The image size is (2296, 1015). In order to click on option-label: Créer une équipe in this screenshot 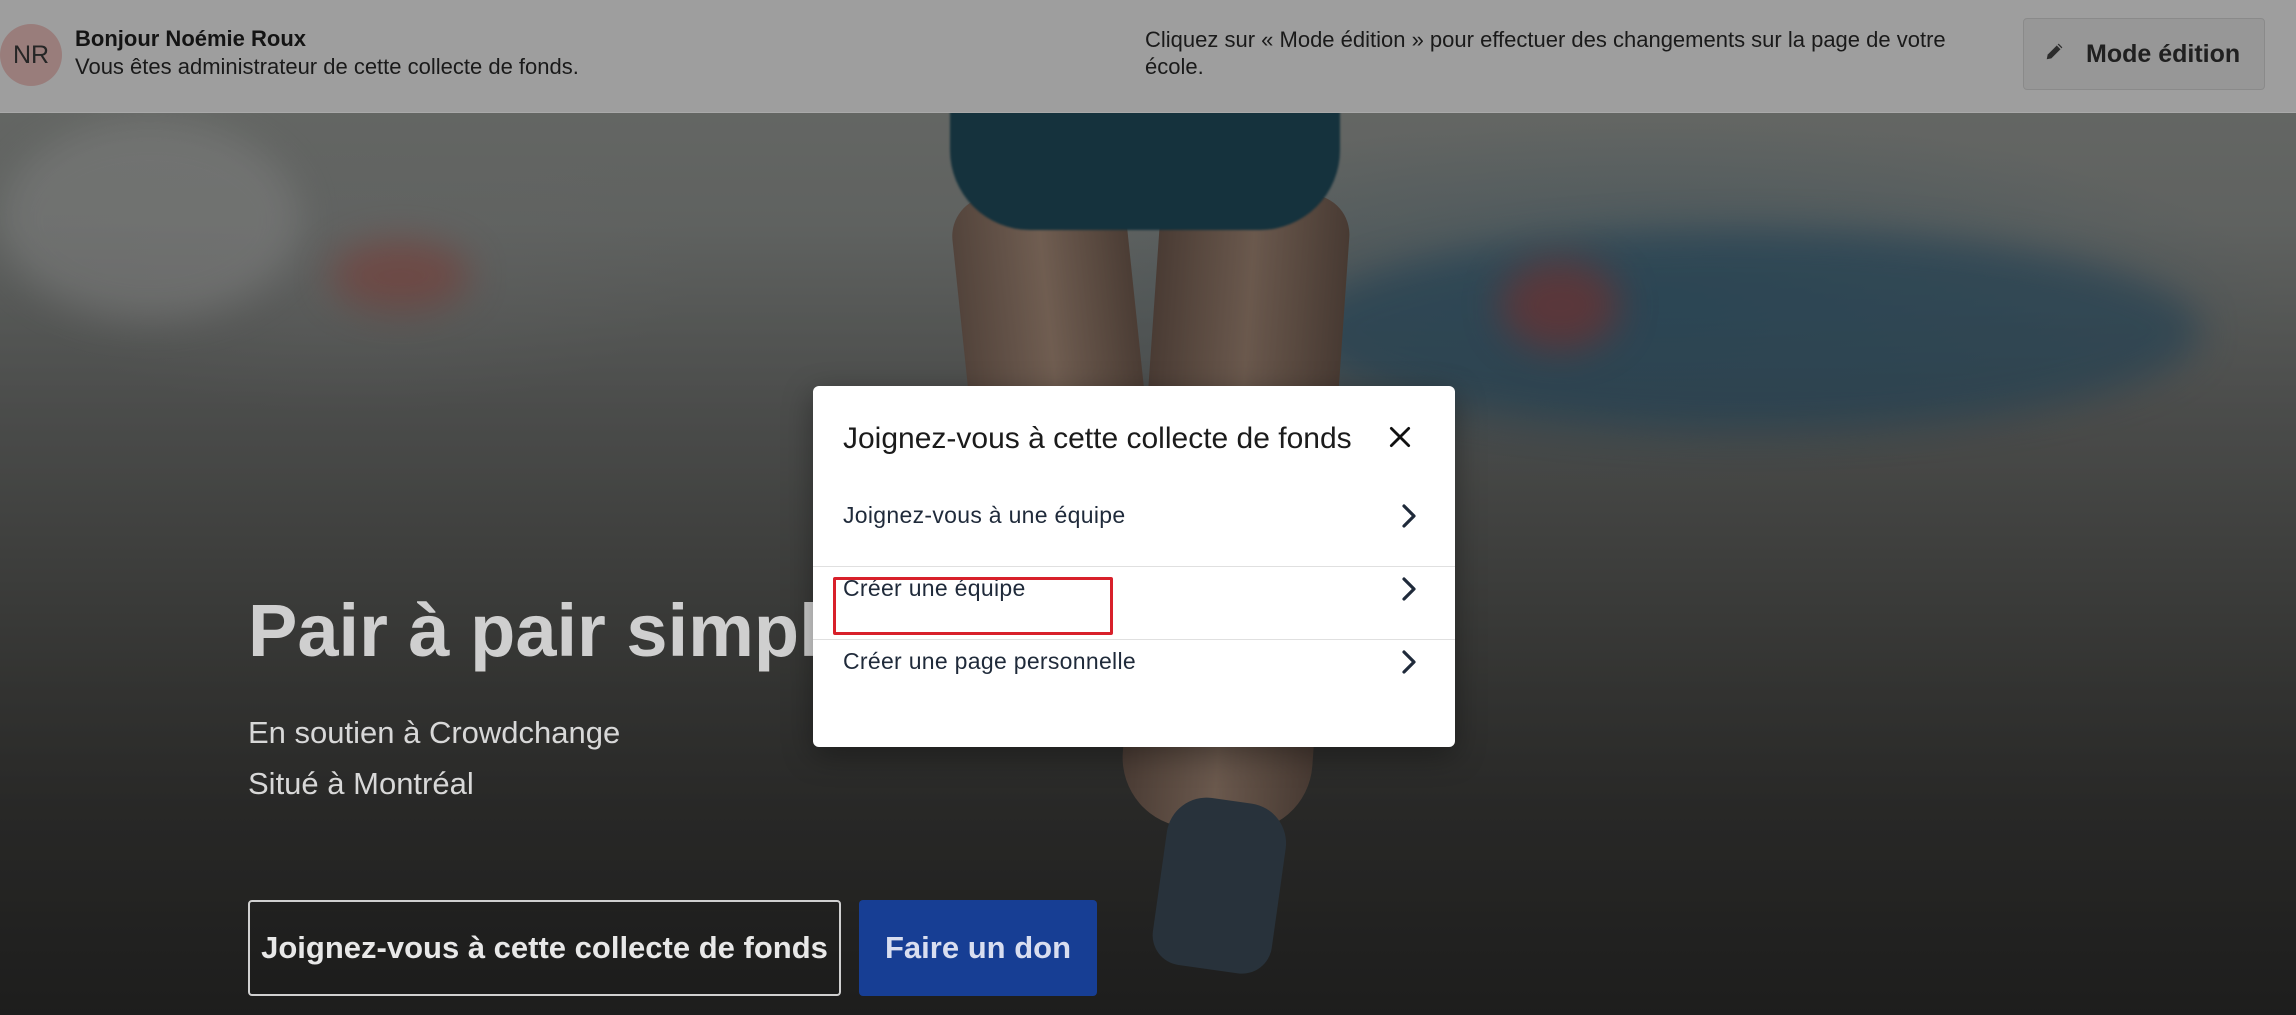, I will do `click(934, 588)`.